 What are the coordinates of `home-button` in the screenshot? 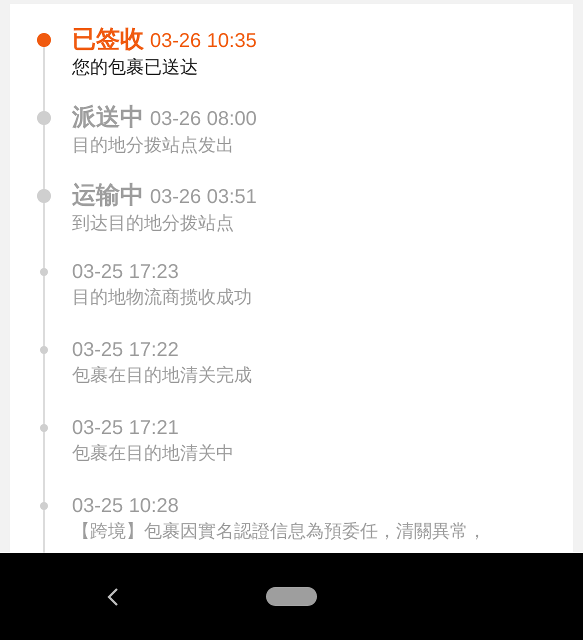 It's located at (291, 596).